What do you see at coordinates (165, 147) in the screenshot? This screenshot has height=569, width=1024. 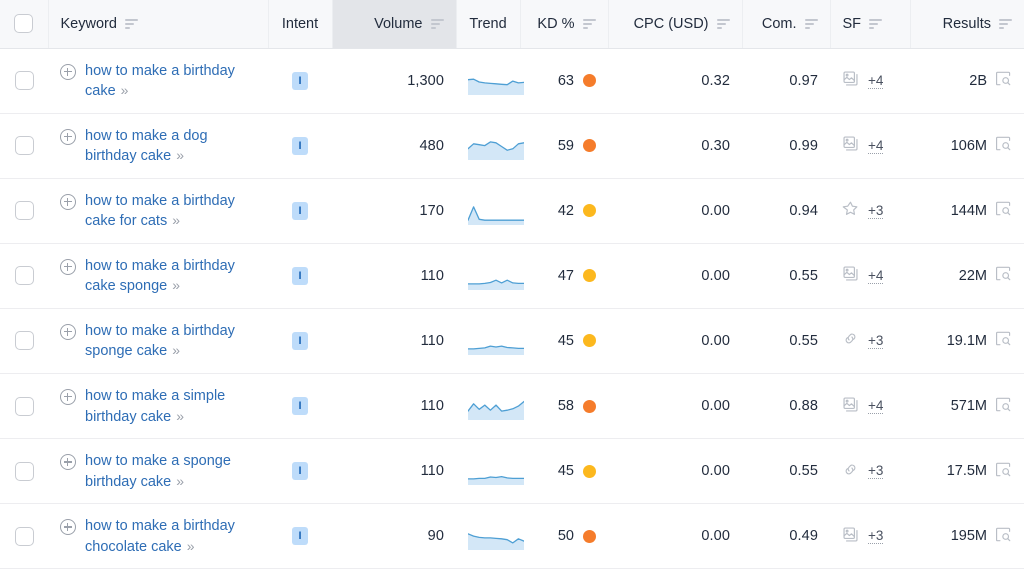 I see `keyword-link: how to make a dog birthday cake»` at bounding box center [165, 147].